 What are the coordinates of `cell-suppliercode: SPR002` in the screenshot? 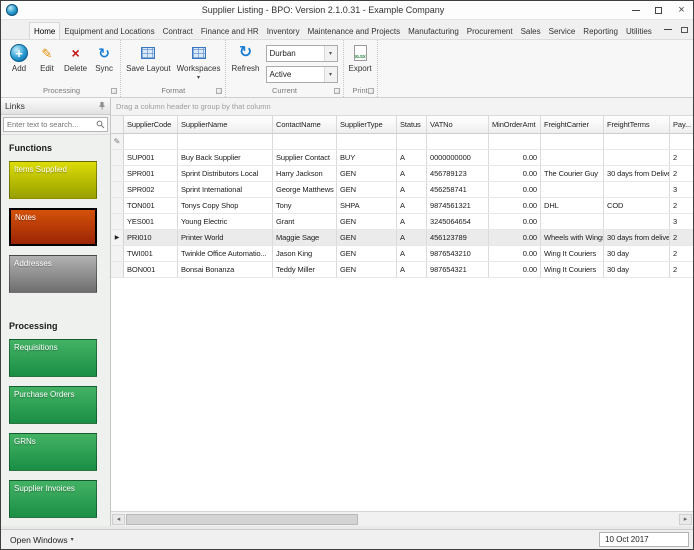 It's located at (151, 189).